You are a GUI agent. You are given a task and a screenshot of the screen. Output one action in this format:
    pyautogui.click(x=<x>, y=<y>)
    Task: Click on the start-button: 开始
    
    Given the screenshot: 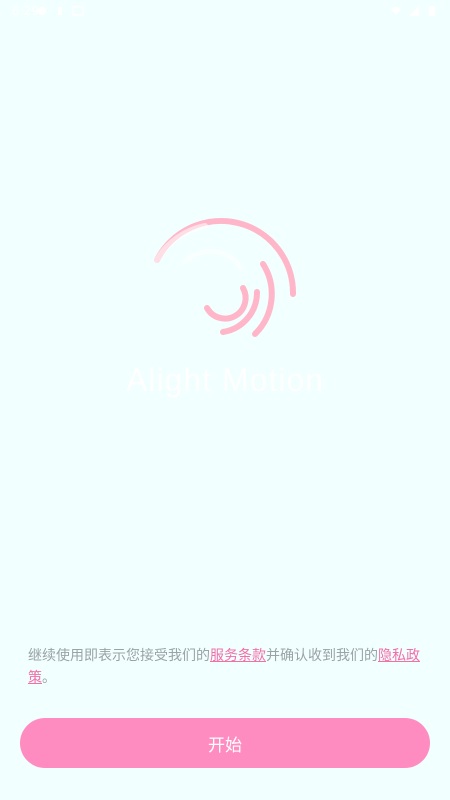 What is the action you would take?
    pyautogui.click(x=225, y=743)
    